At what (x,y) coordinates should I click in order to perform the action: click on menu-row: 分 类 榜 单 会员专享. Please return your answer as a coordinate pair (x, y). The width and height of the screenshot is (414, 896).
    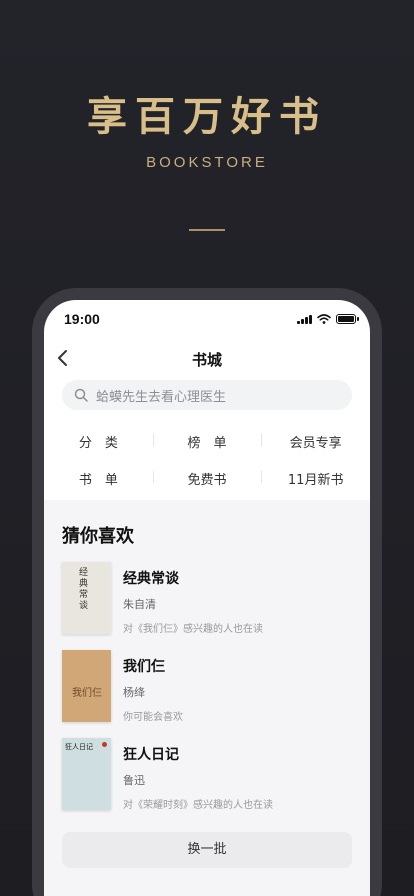
    Looking at the image, I should click on (207, 441).